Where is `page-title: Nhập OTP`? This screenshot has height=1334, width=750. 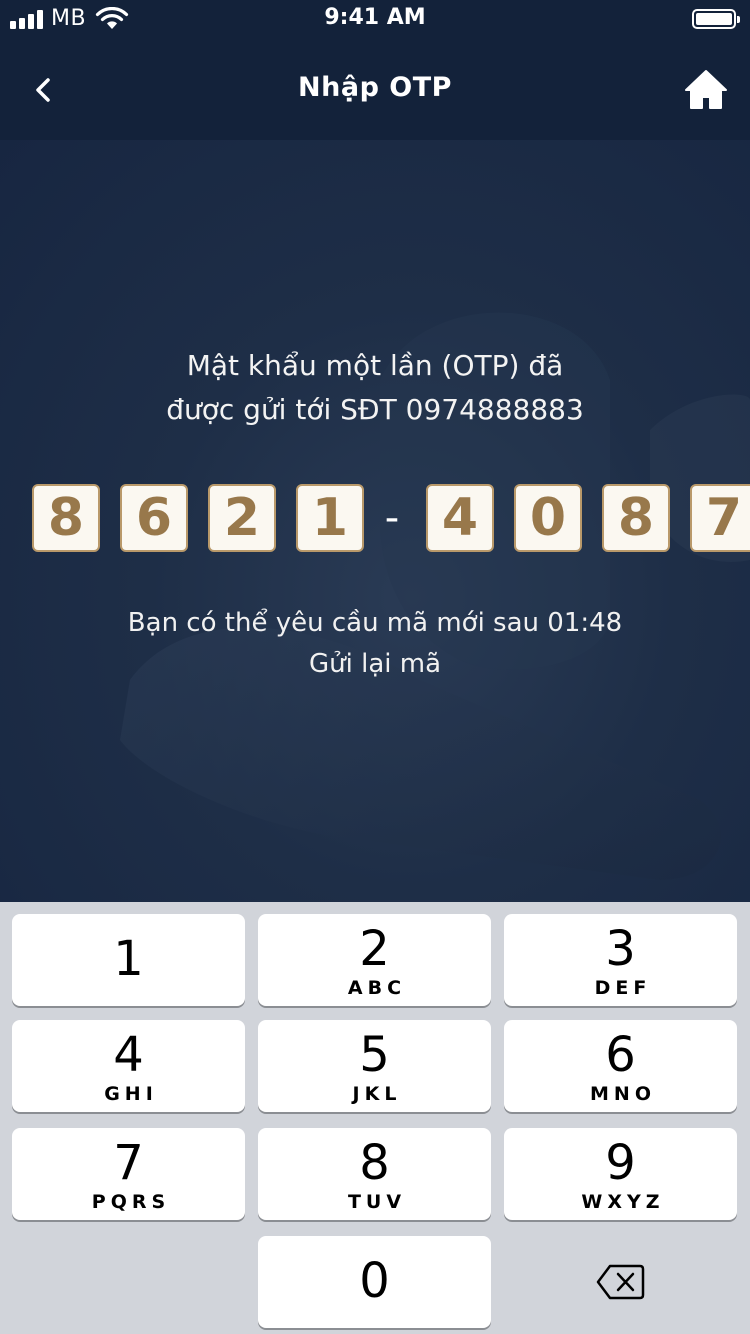
page-title: Nhập OTP is located at coordinates (375, 87).